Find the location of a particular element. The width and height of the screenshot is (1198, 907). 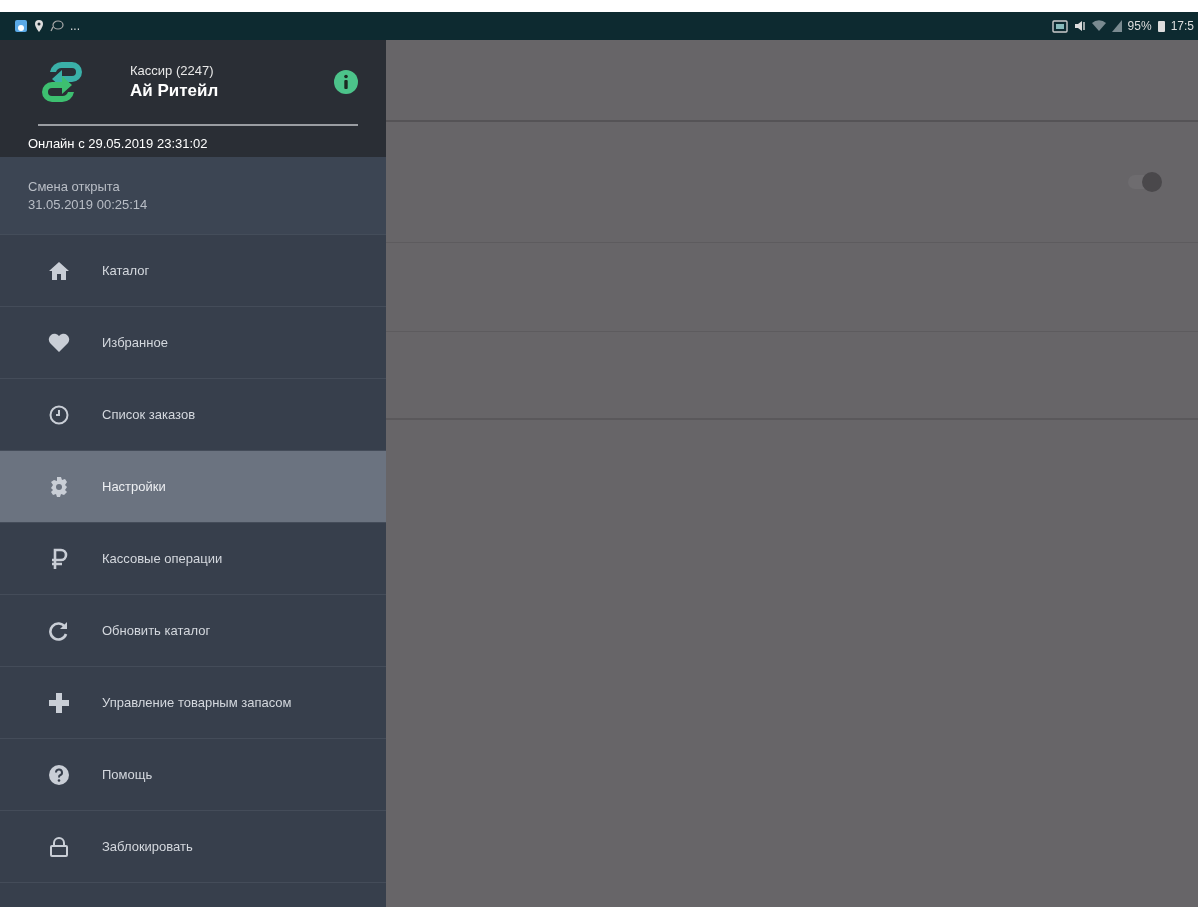

lock-icon is located at coordinates (59, 846).